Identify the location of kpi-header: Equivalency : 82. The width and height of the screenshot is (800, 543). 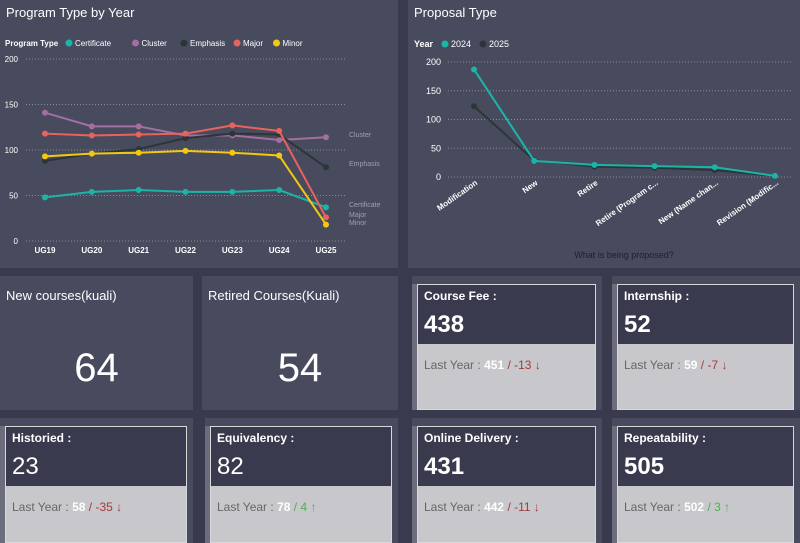
(301, 456).